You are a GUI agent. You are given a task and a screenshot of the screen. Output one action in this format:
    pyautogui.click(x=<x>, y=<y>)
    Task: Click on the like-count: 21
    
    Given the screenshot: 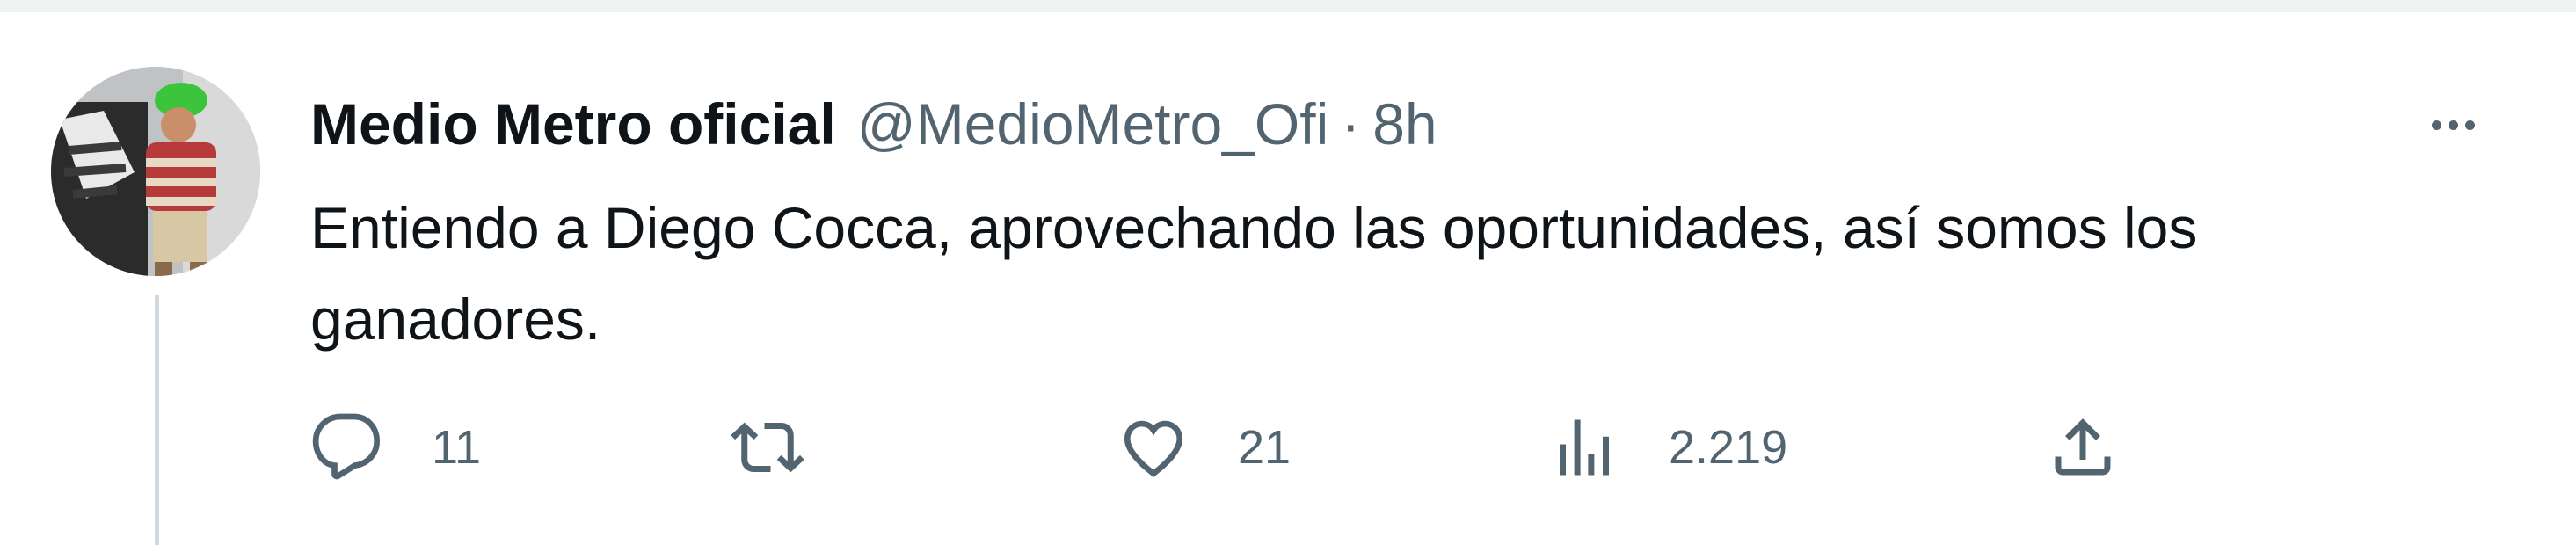 What is the action you would take?
    pyautogui.click(x=1265, y=448)
    